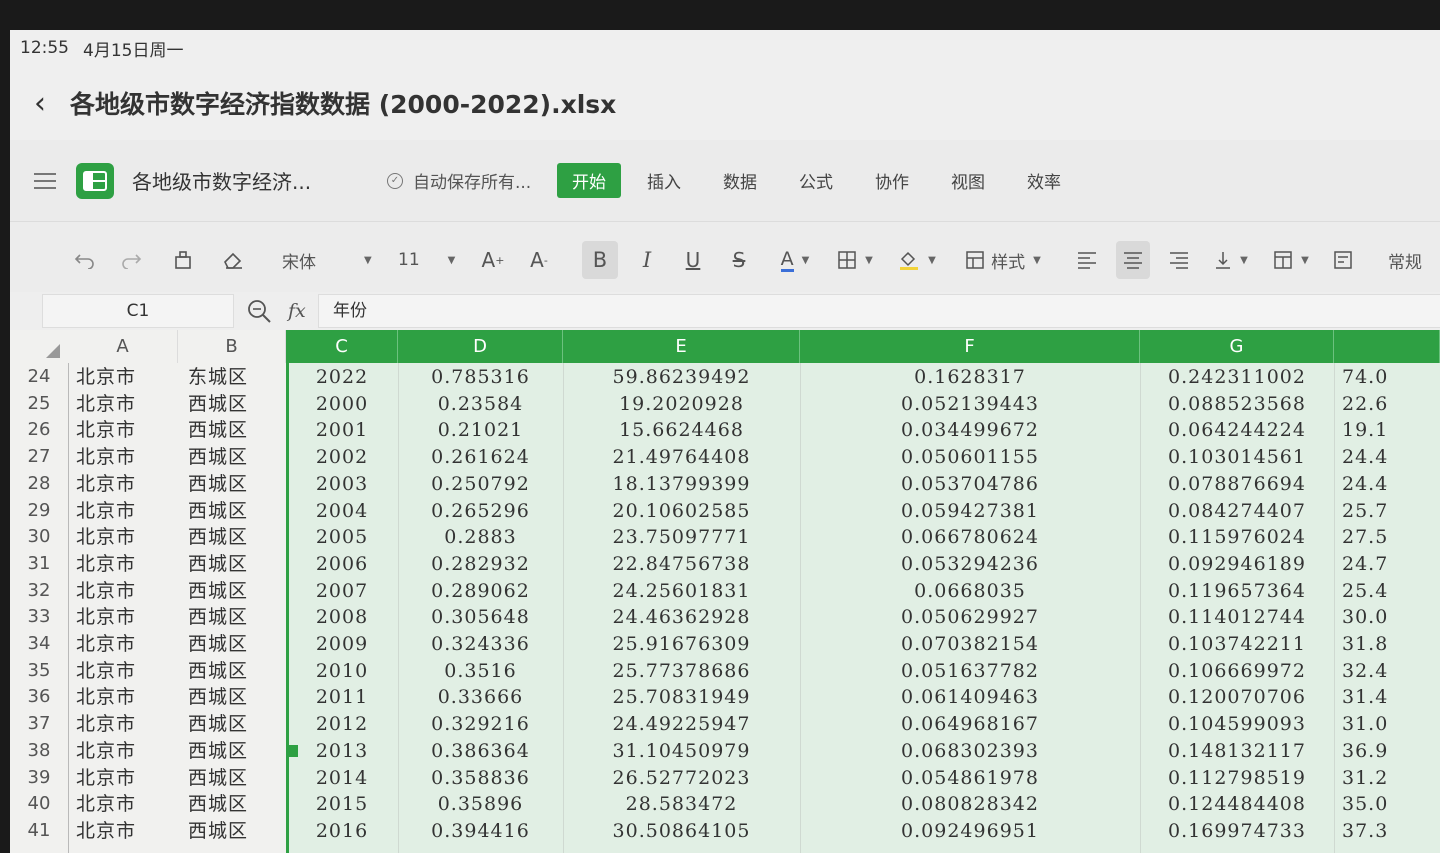  I want to click on tab-insert: 插入, so click(664, 180).